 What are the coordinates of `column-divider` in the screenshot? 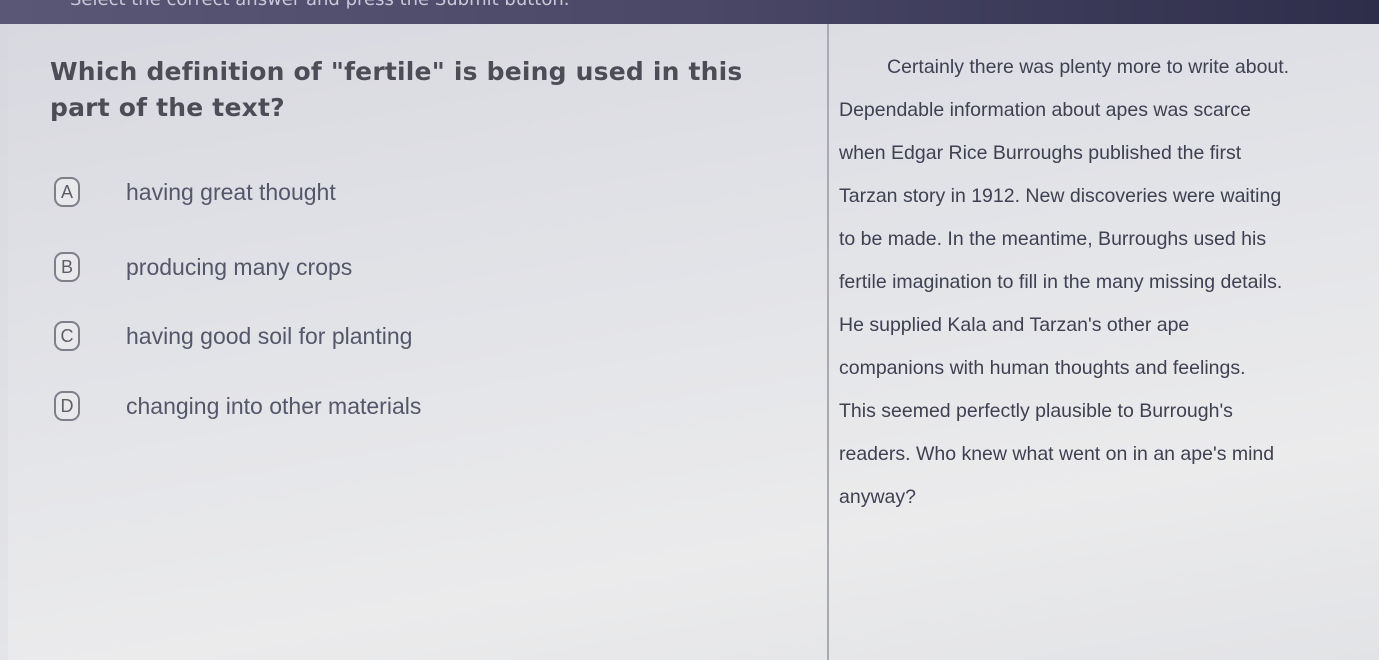 It's located at (828, 342).